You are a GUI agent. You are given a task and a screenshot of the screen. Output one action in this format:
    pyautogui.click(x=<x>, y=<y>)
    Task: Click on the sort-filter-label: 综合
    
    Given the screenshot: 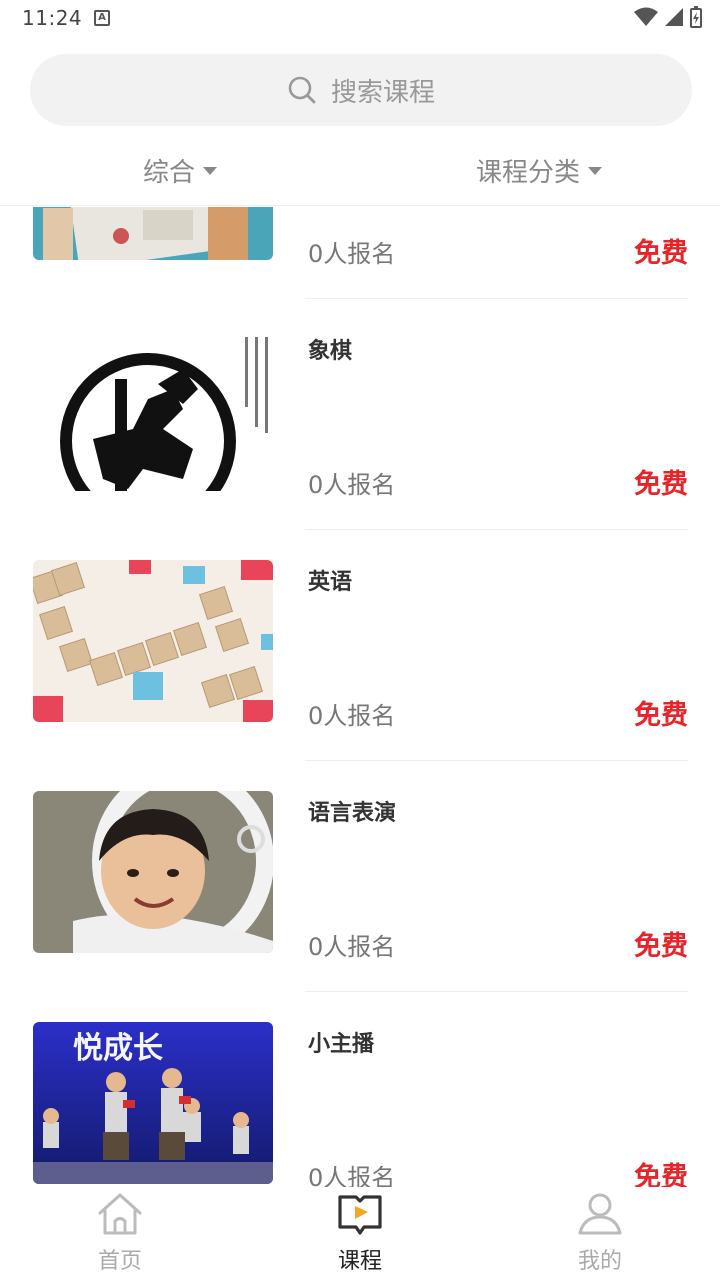 What is the action you would take?
    pyautogui.click(x=169, y=173)
    